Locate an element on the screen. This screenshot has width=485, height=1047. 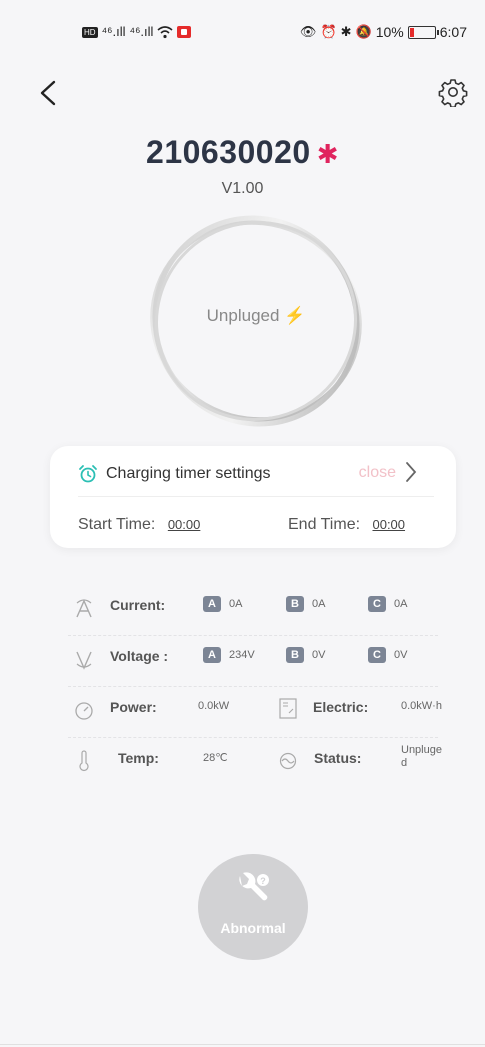
timer-header: Charging timer settings close is located at coordinates (258, 474).